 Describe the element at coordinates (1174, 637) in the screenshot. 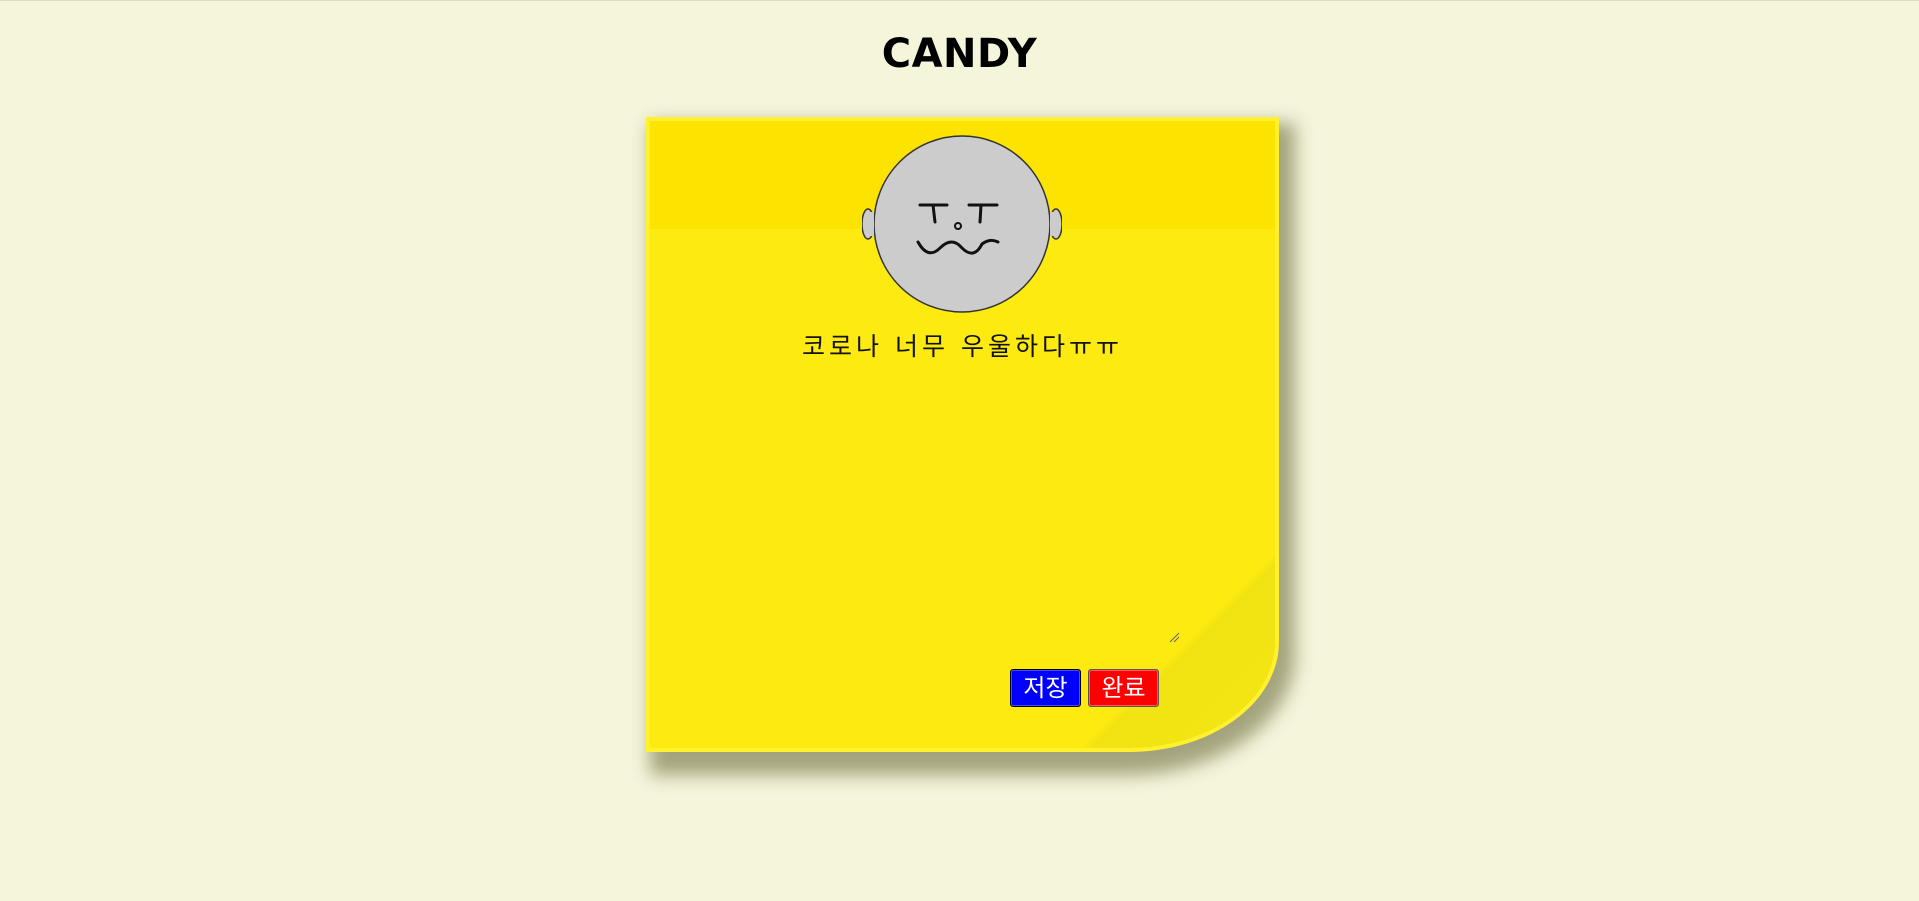

I see `resize-handle-icon` at that location.